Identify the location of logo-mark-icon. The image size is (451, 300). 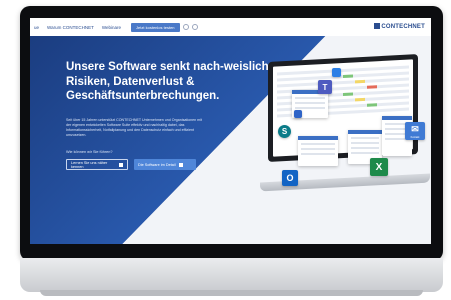
(377, 26).